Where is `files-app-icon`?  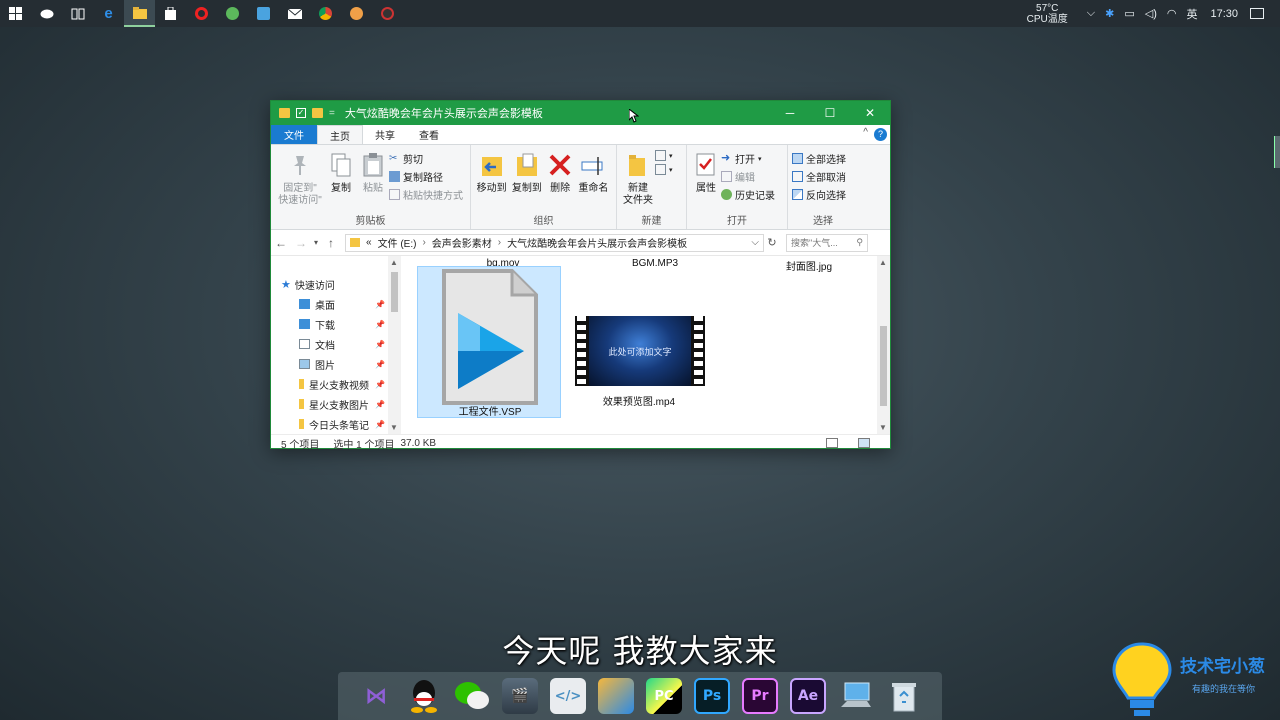
files-app-icon is located at coordinates (616, 696).